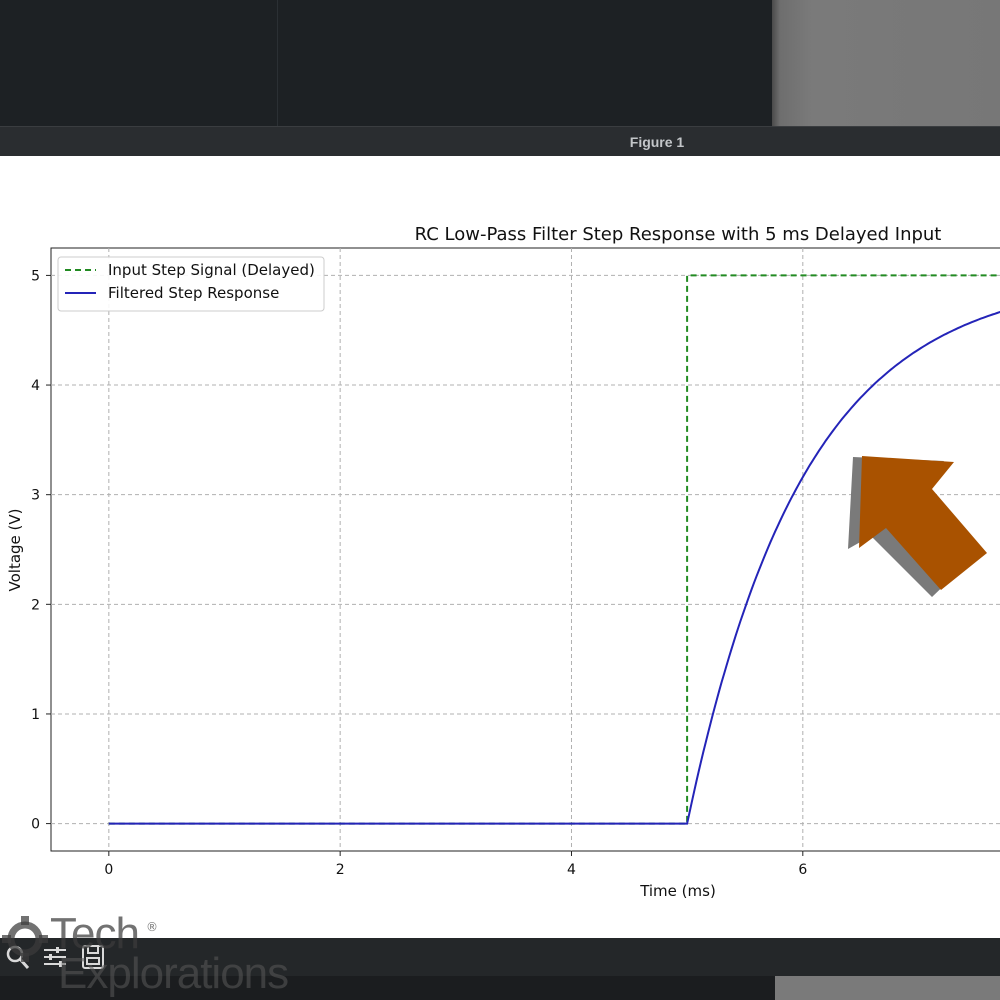 The image size is (1000, 1000). What do you see at coordinates (55, 957) in the screenshot?
I see `configure-subplots-icon` at bounding box center [55, 957].